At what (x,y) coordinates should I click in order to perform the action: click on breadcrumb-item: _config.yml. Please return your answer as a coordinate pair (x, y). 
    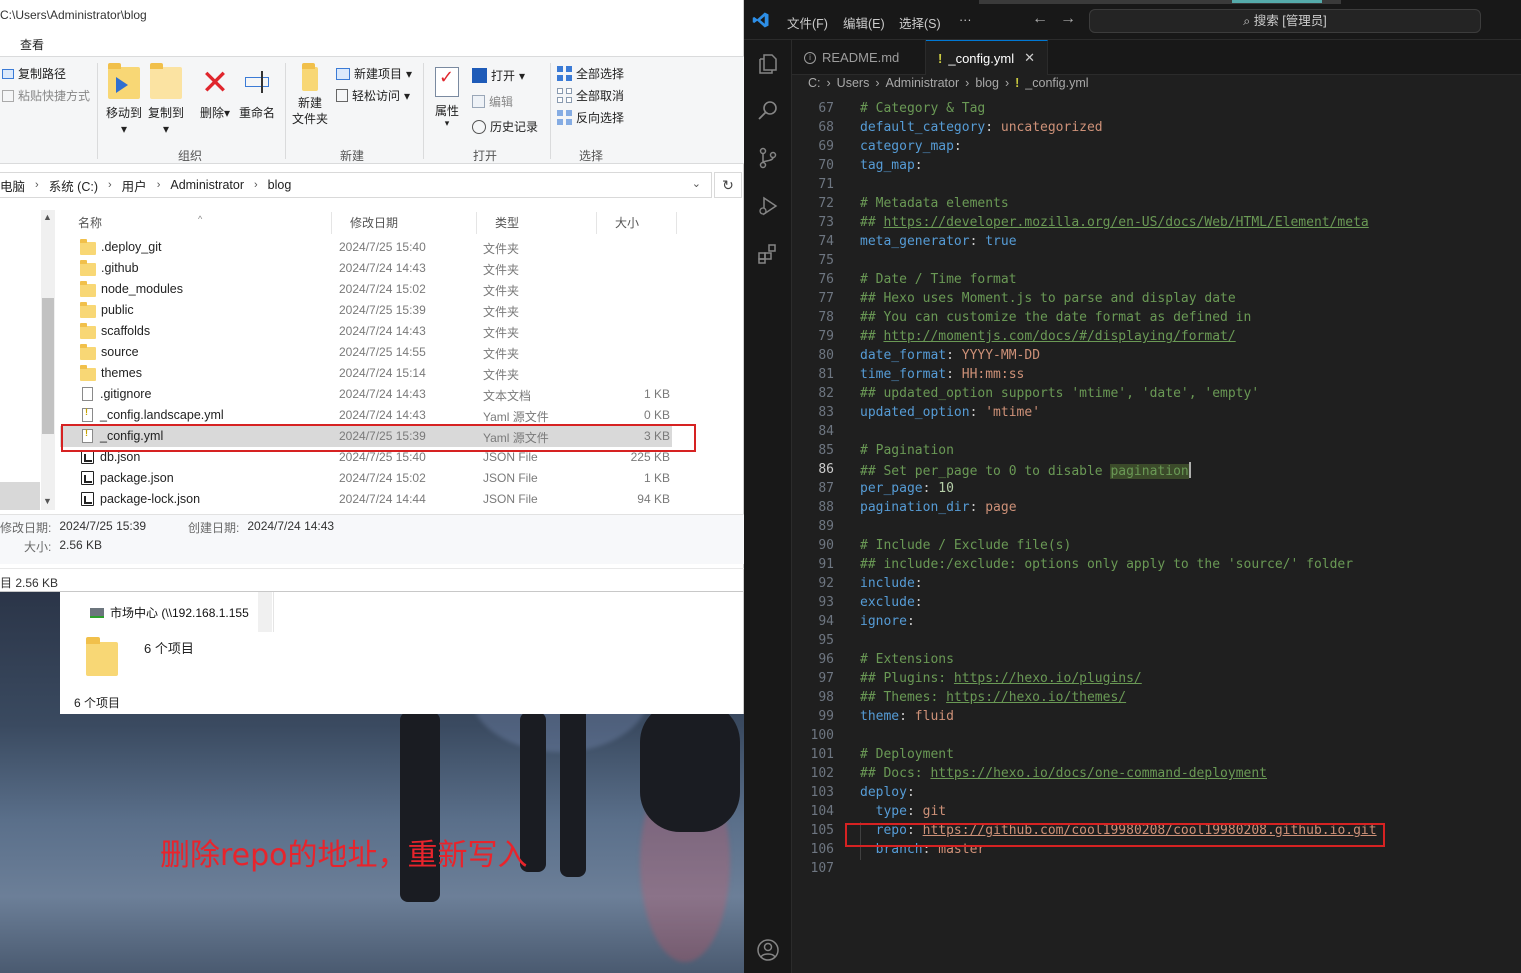
    Looking at the image, I should click on (1056, 83).